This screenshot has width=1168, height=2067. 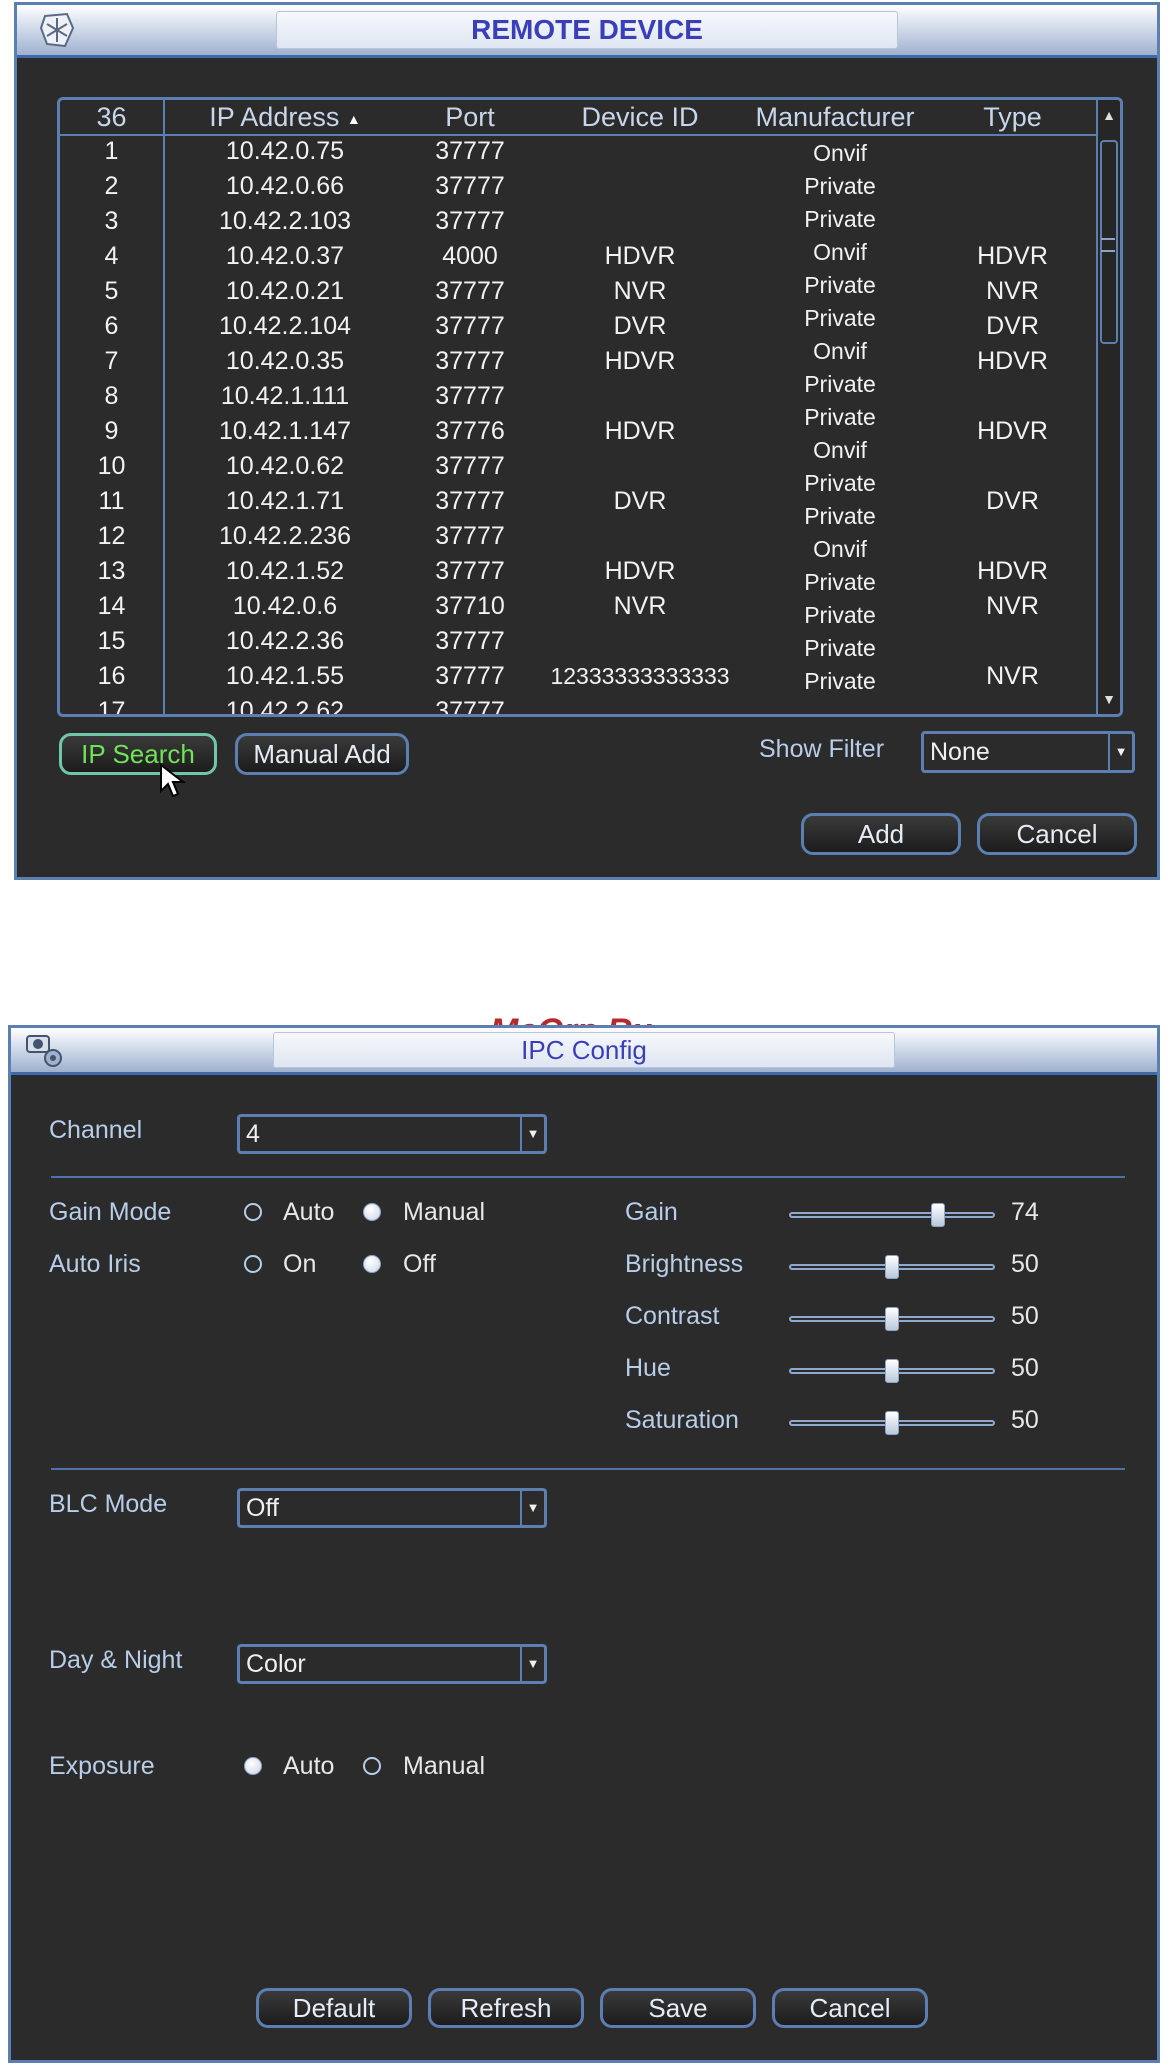 I want to click on table-row: 14 10.42.0.6 37710 NVR NVR, so click(x=580, y=606).